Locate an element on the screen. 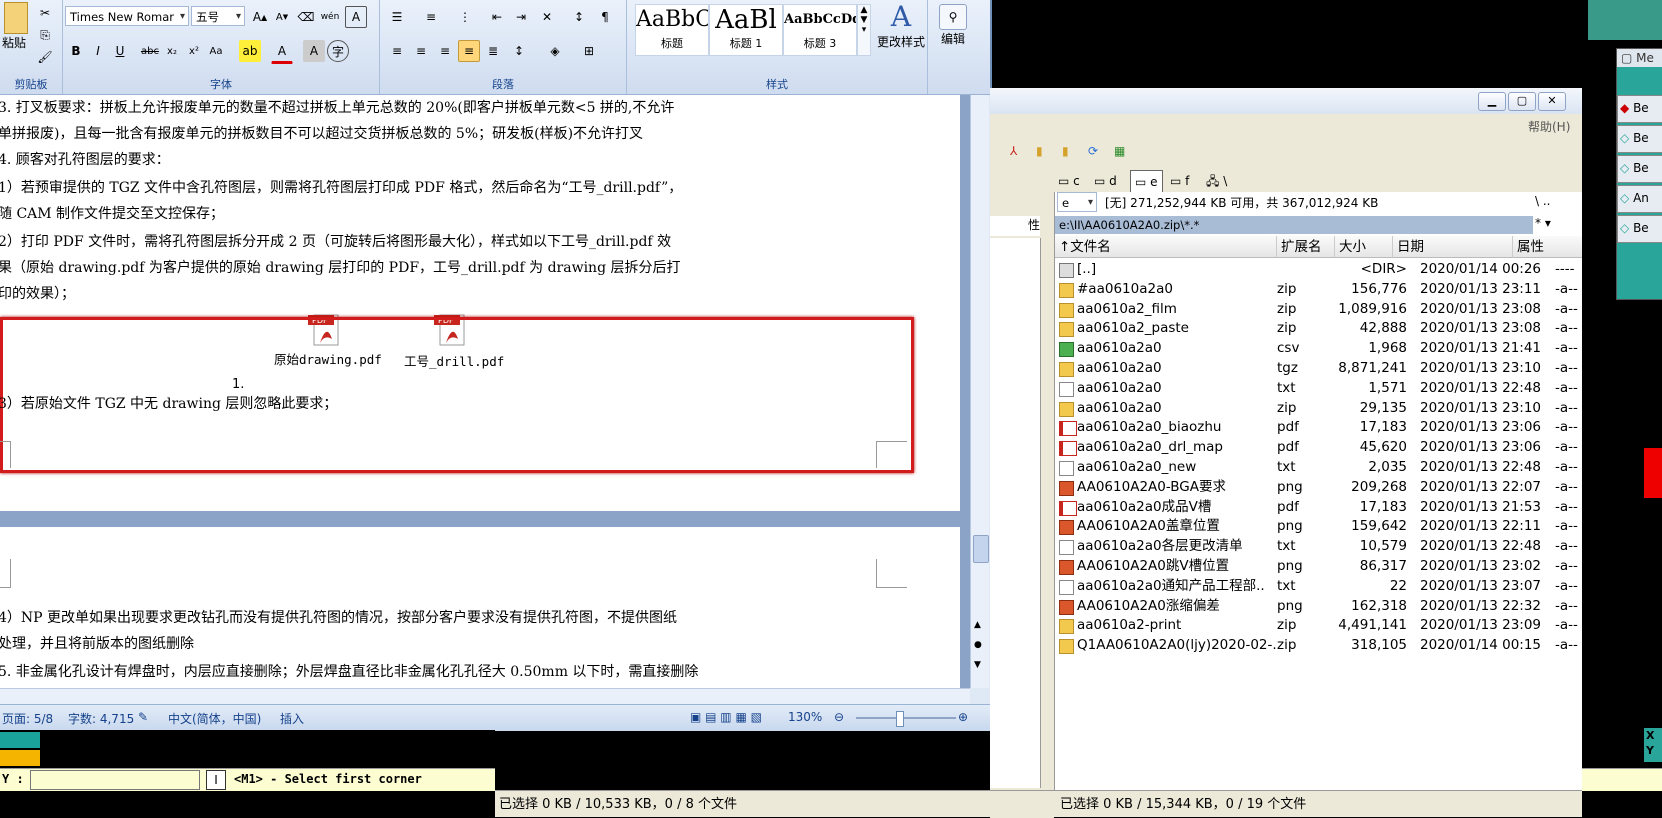 The width and height of the screenshot is (1662, 818). superscript-icon: x² is located at coordinates (194, 51).